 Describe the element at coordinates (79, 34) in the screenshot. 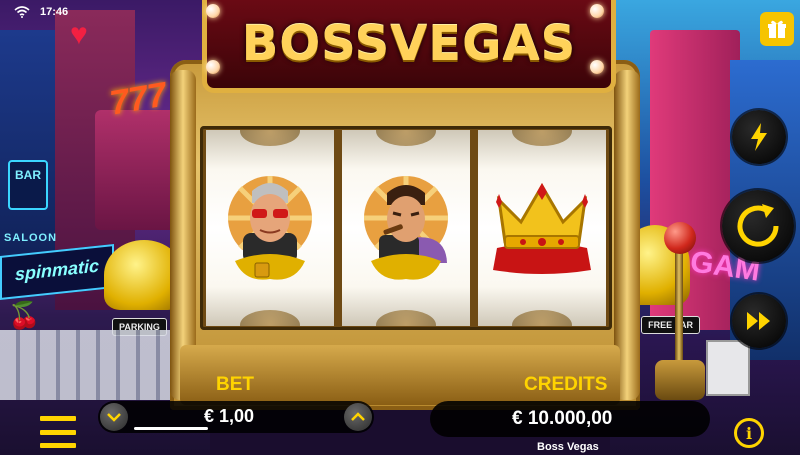

I see `heart-icon: ♥` at that location.